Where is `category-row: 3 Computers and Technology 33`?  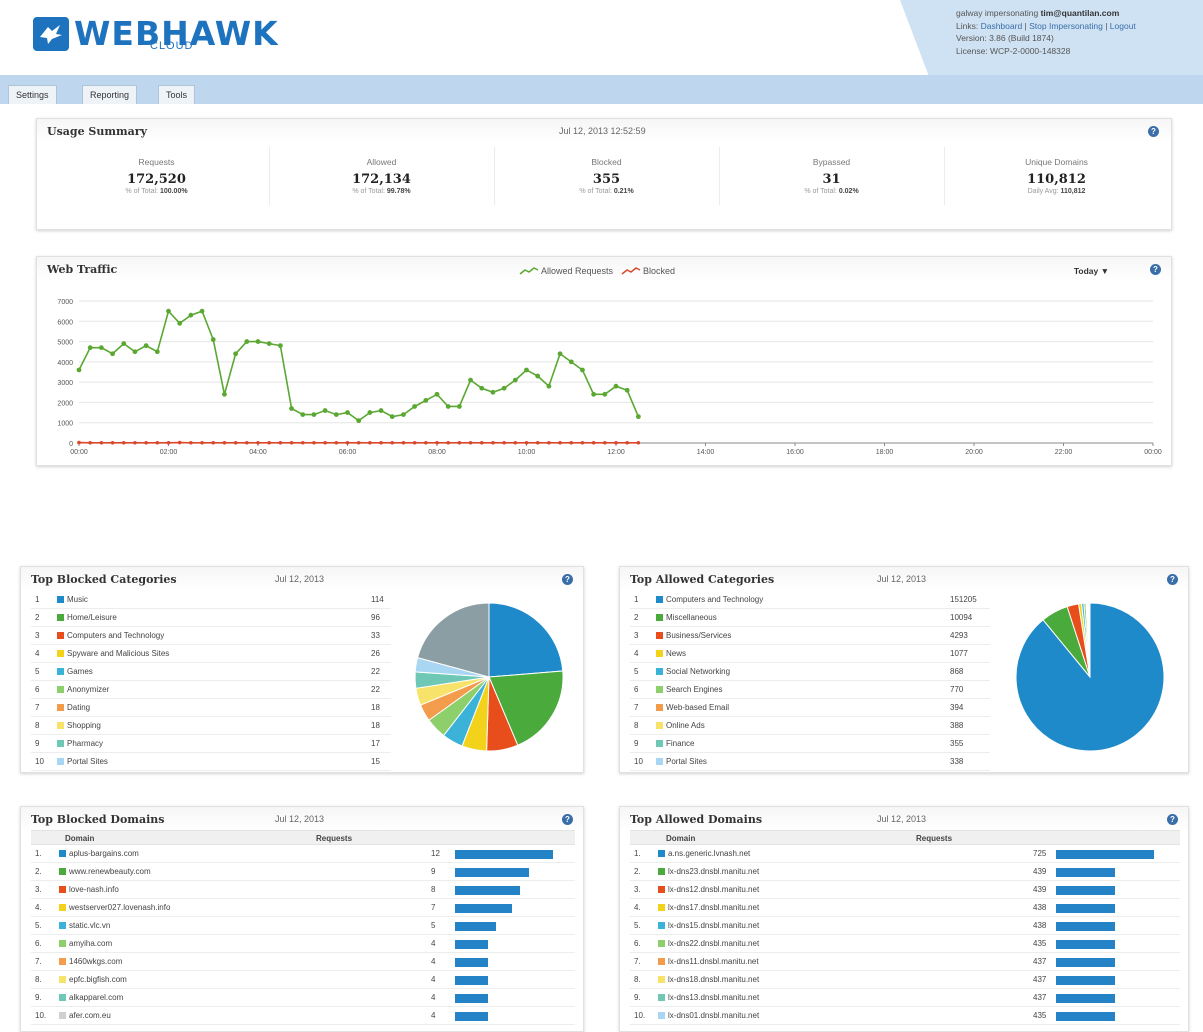
category-row: 3 Computers and Technology 33 is located at coordinates (211, 636).